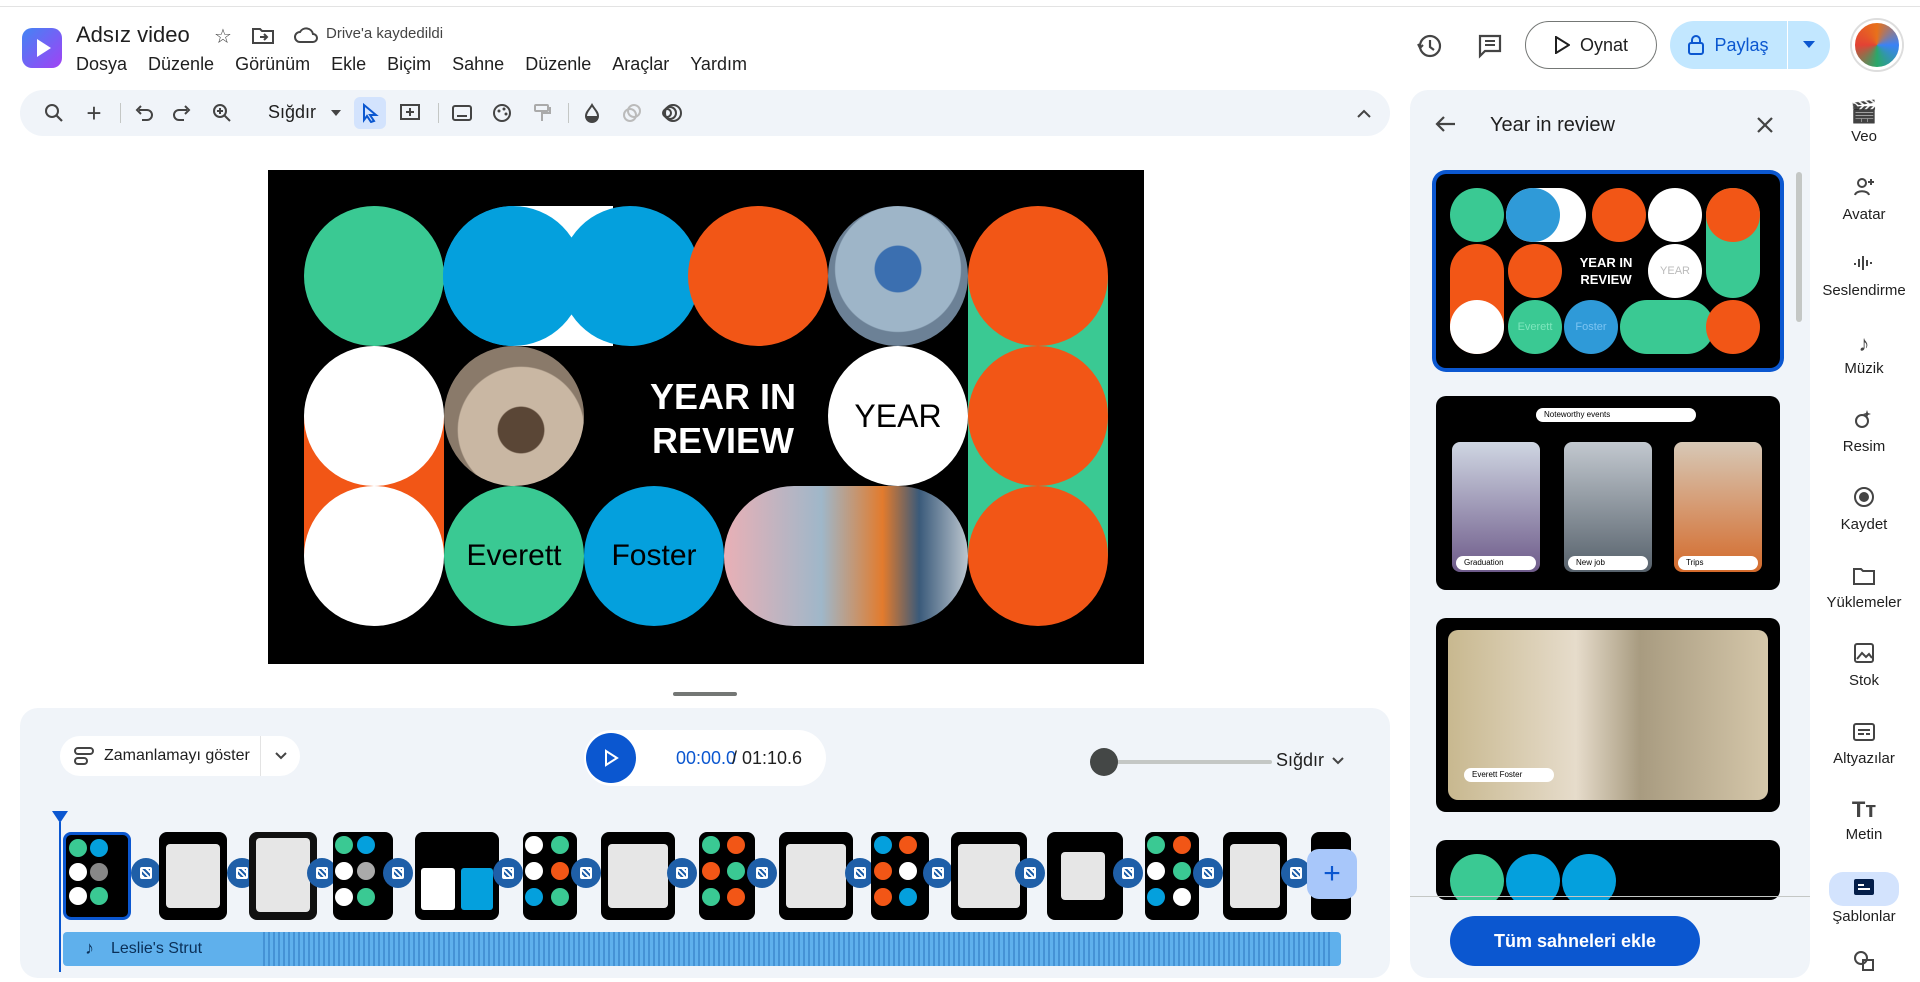  I want to click on template-card-portrait: Everett Foster, so click(1608, 715).